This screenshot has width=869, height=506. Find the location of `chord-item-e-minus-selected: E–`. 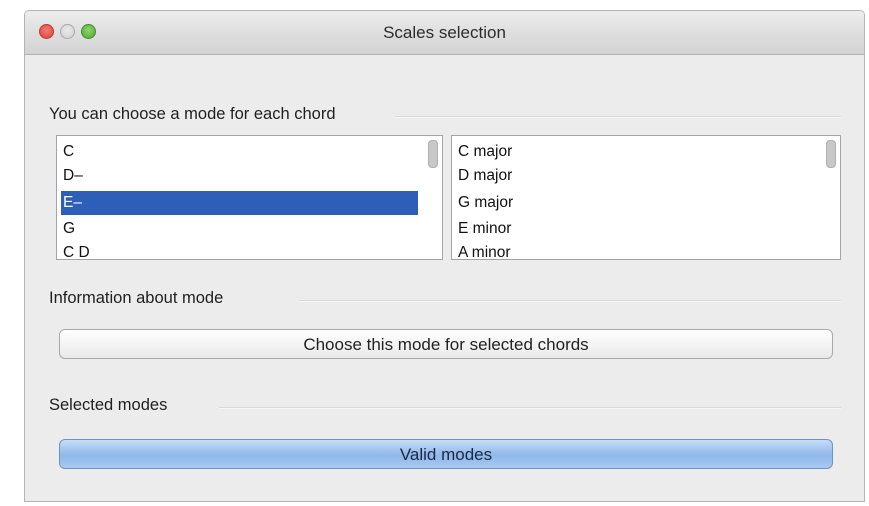

chord-item-e-minus-selected: E– is located at coordinates (239, 203).